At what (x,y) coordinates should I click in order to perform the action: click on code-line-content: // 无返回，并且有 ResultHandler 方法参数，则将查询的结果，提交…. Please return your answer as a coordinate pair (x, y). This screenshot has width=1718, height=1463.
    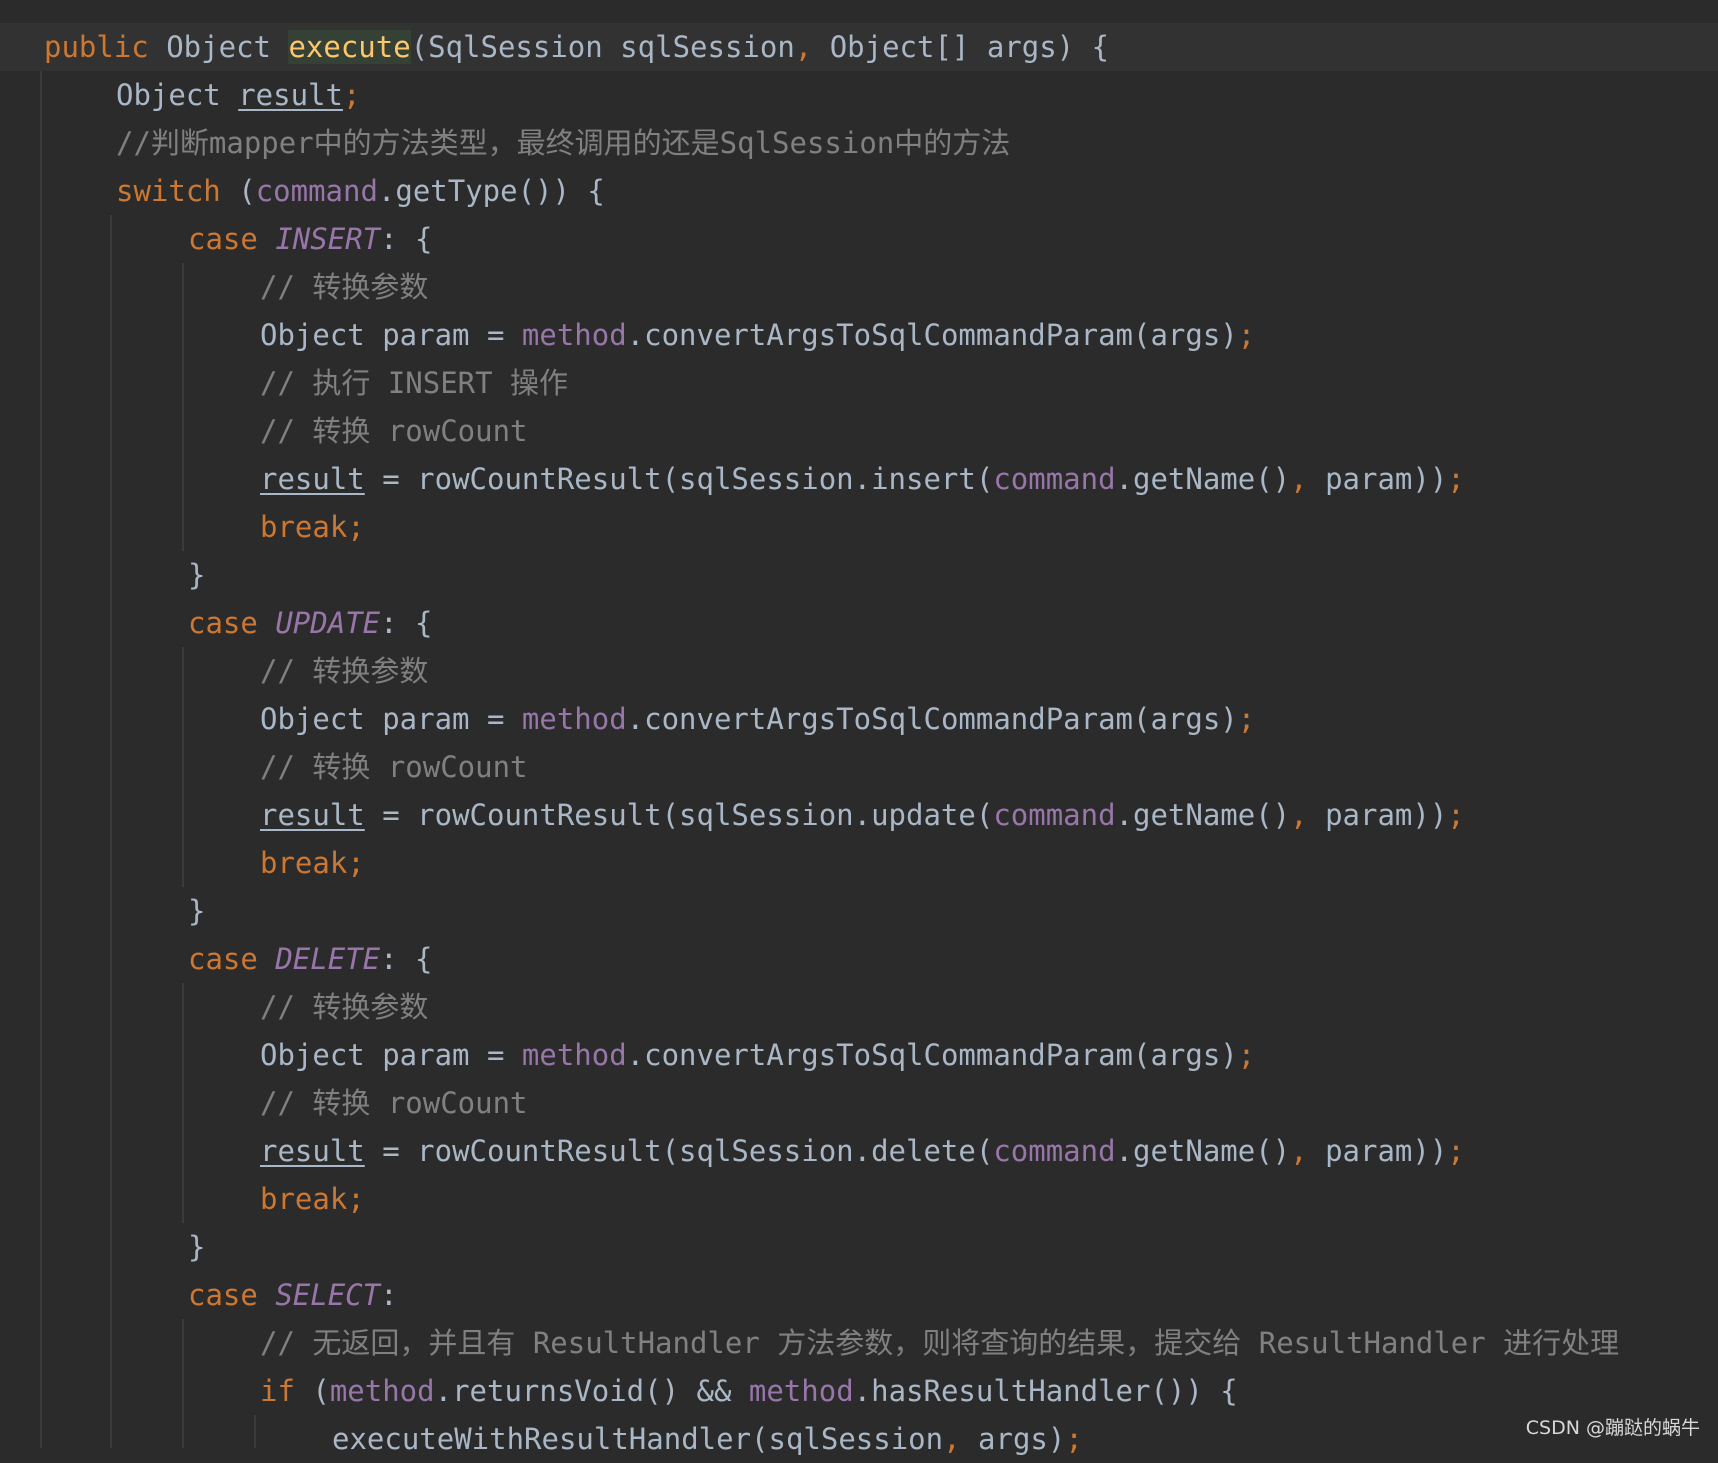
    Looking at the image, I should click on (939, 1343).